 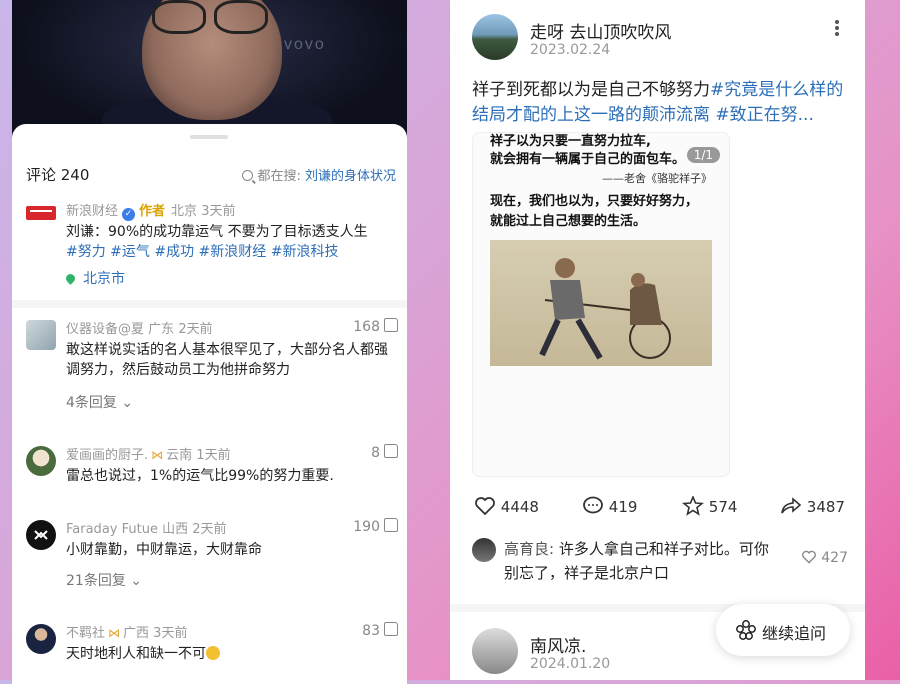 What do you see at coordinates (209, 137) in the screenshot?
I see `drag-handle` at bounding box center [209, 137].